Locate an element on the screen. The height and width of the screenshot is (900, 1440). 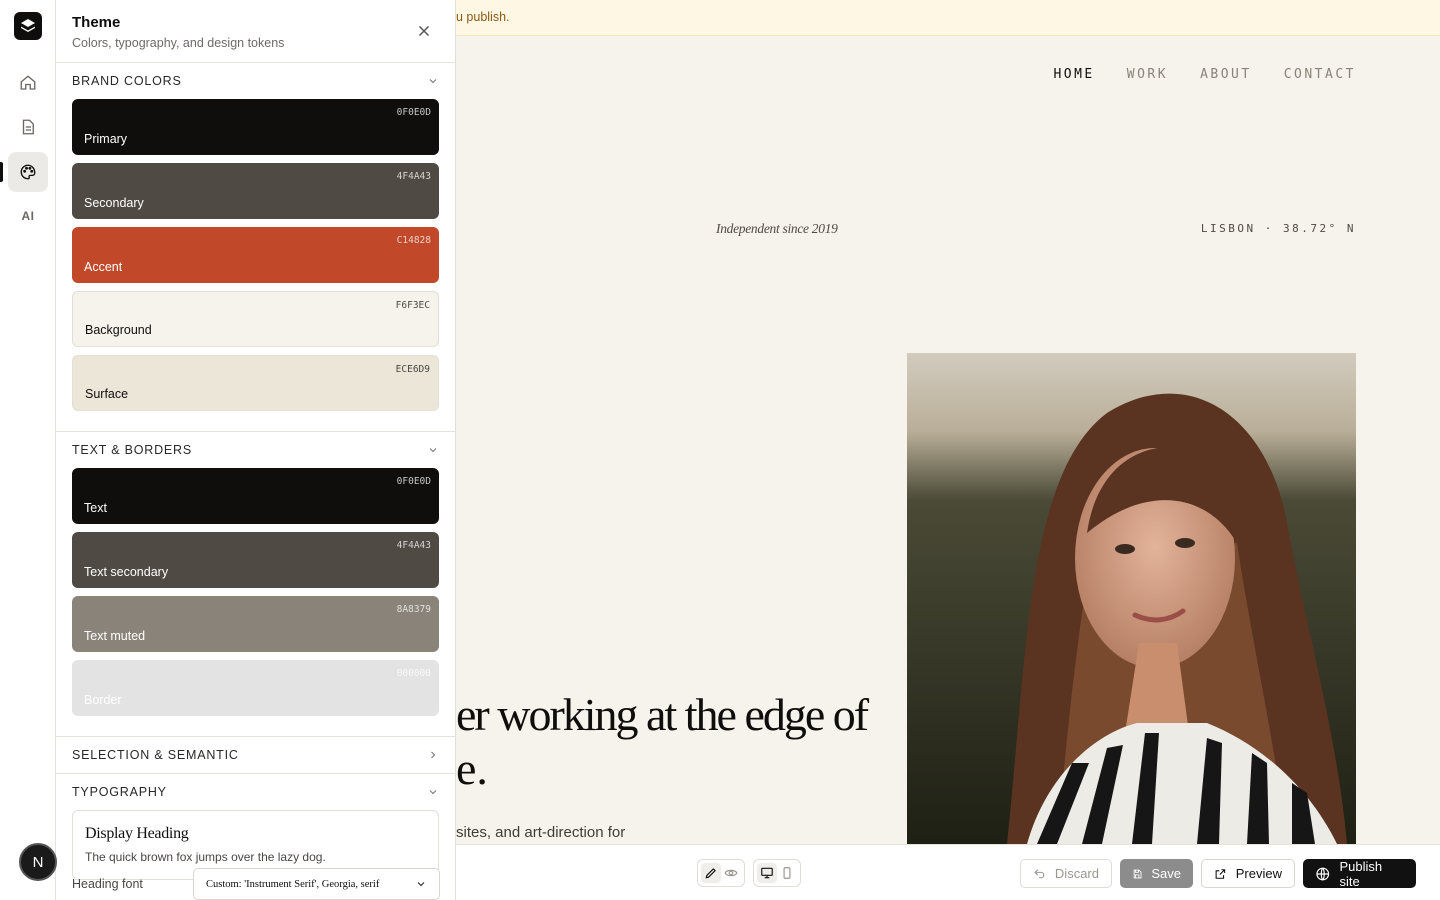
swatch-name: Surface is located at coordinates (107, 394).